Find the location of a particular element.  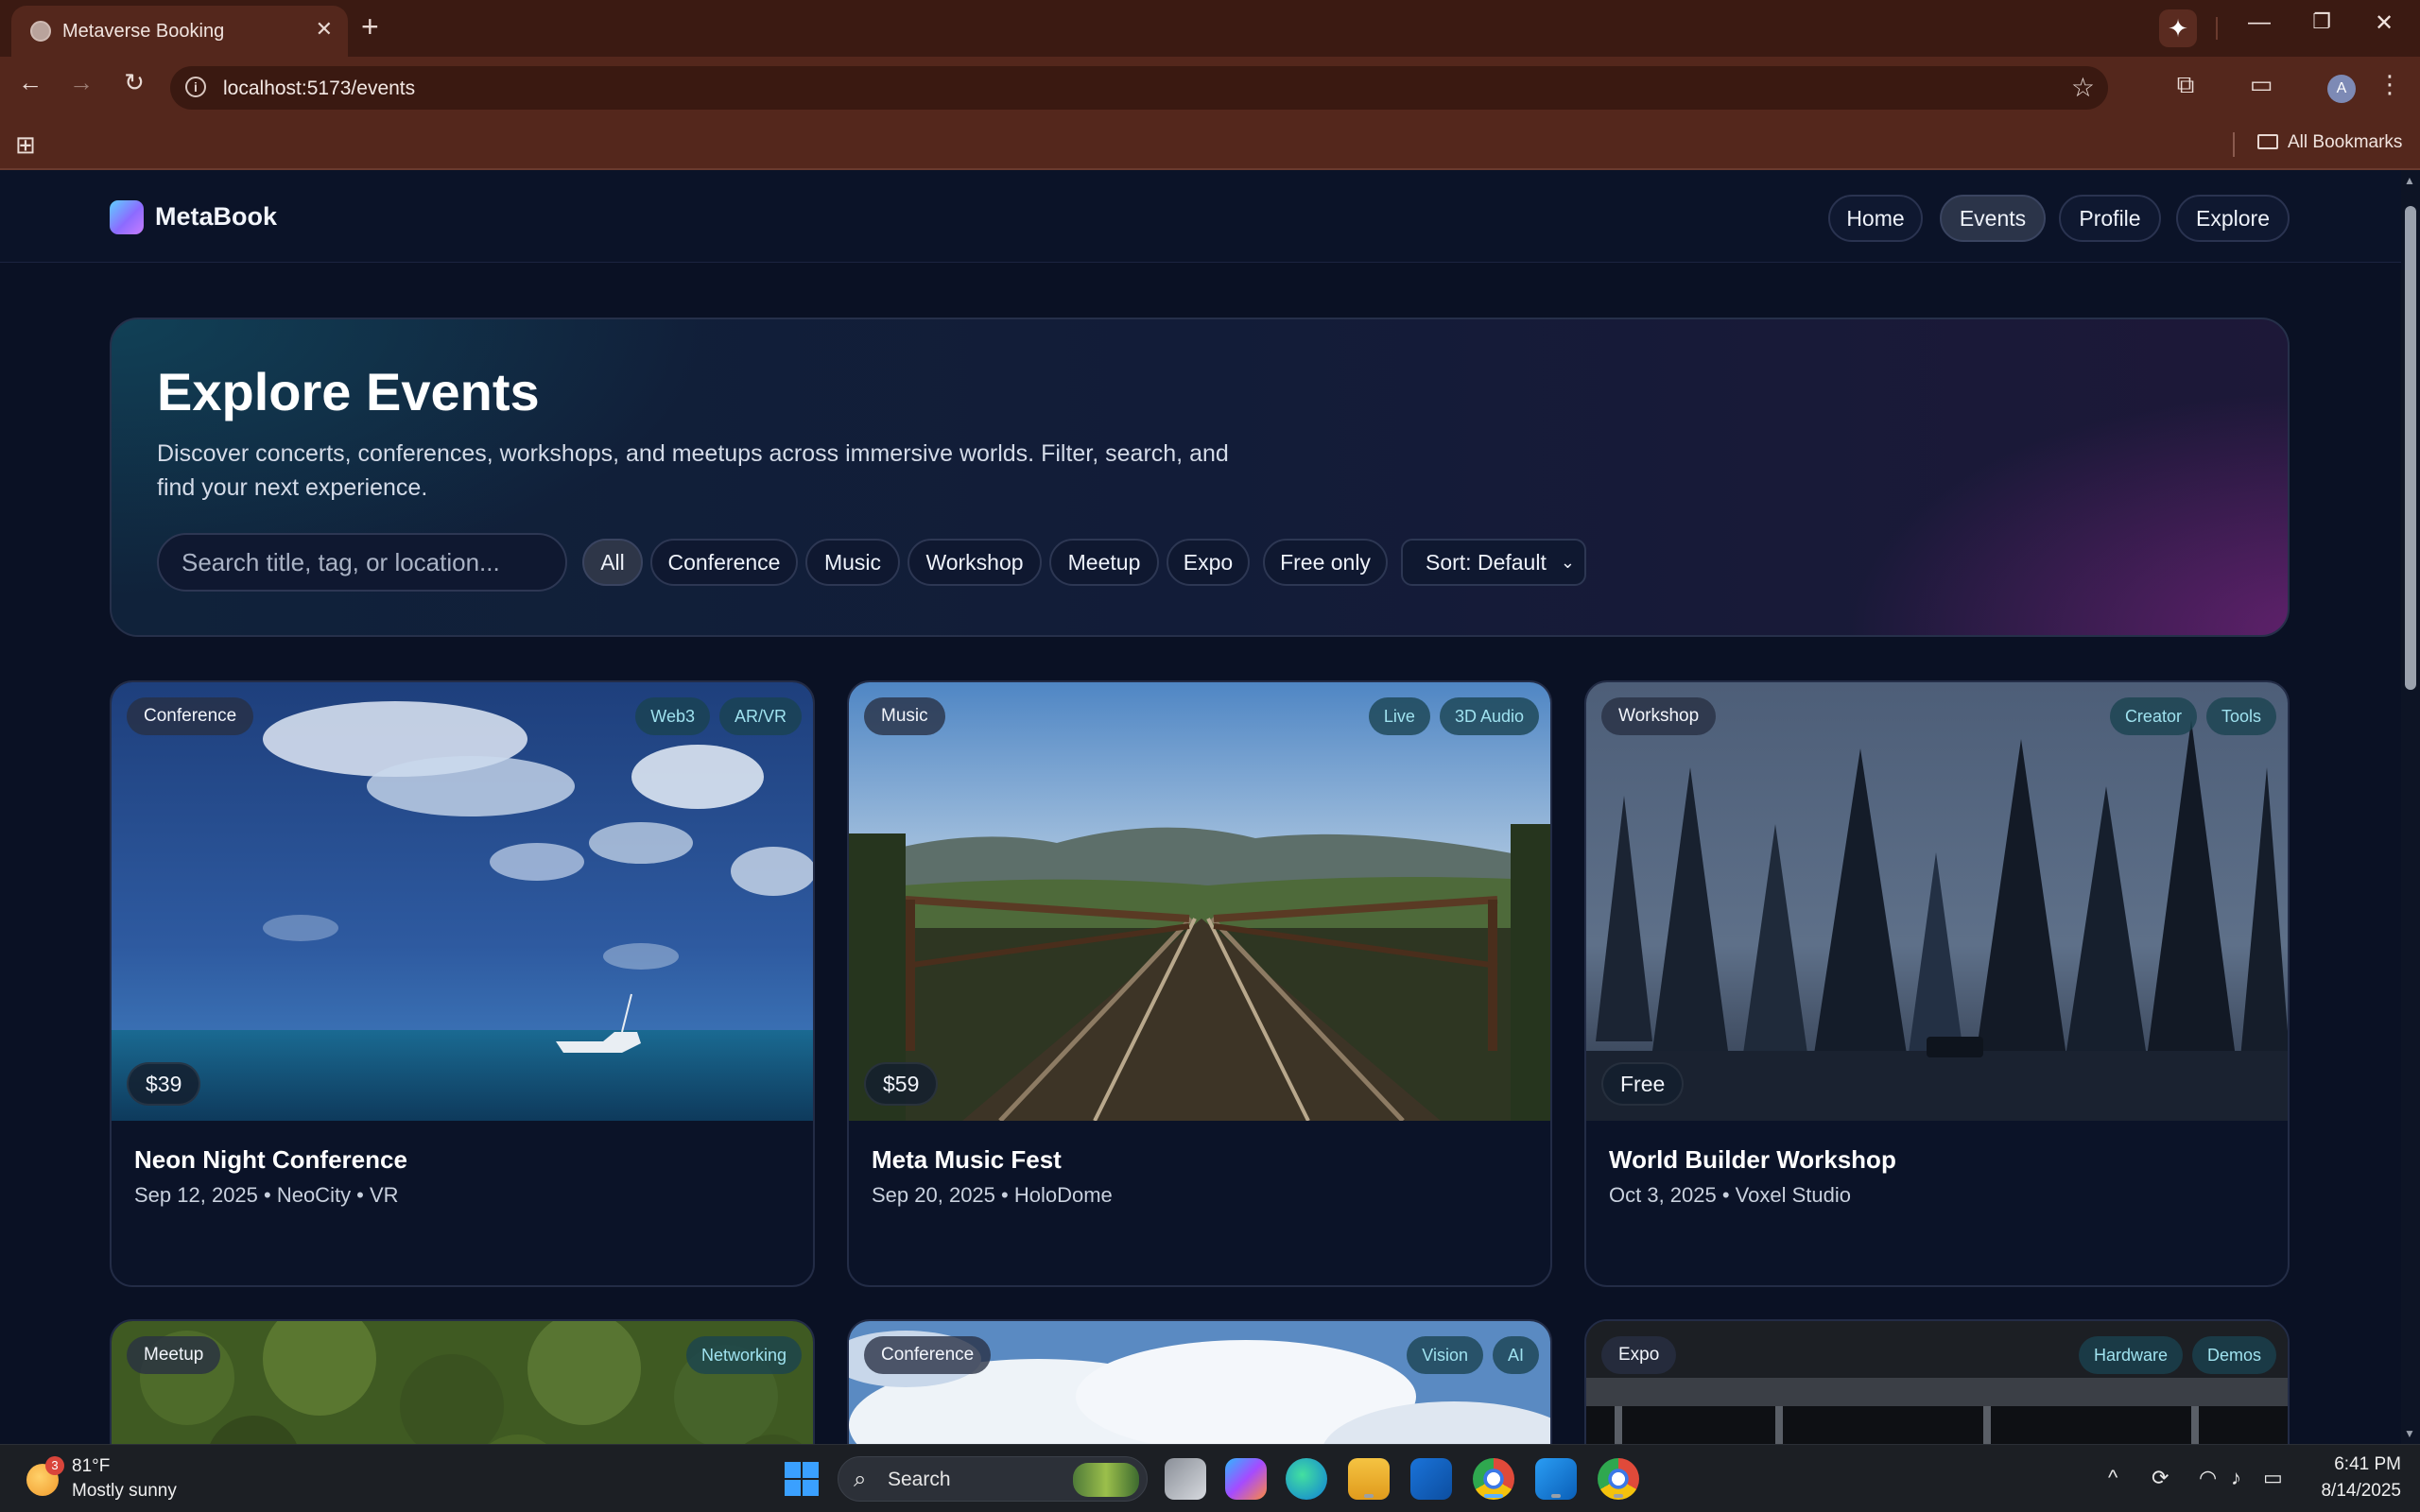

tag: Web3 is located at coordinates (672, 716).